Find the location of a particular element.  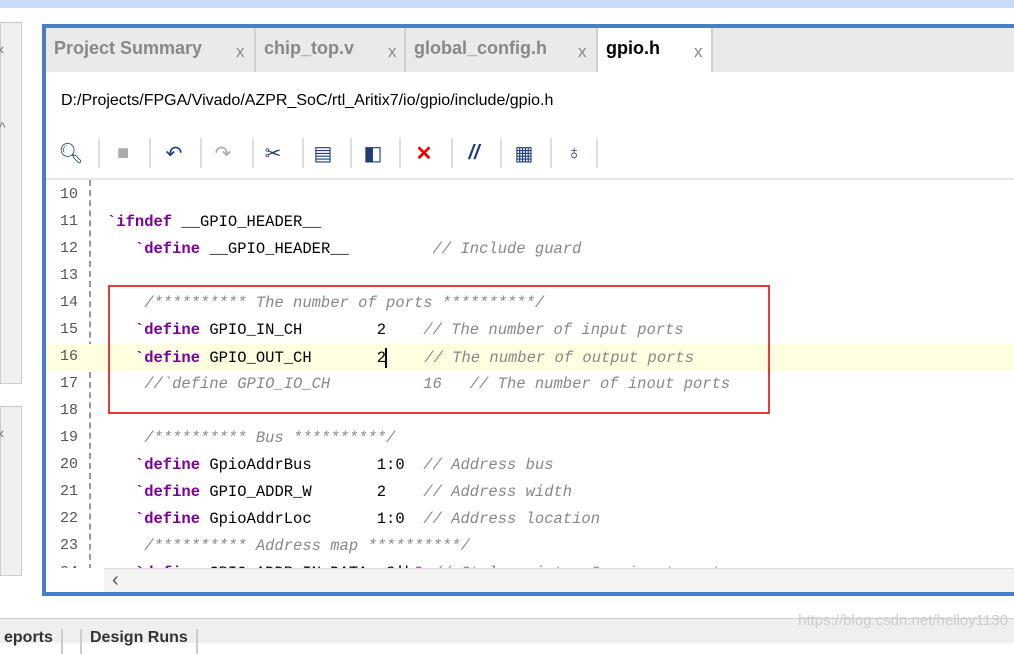

lightbulb-icon: ♁ is located at coordinates (574, 153).